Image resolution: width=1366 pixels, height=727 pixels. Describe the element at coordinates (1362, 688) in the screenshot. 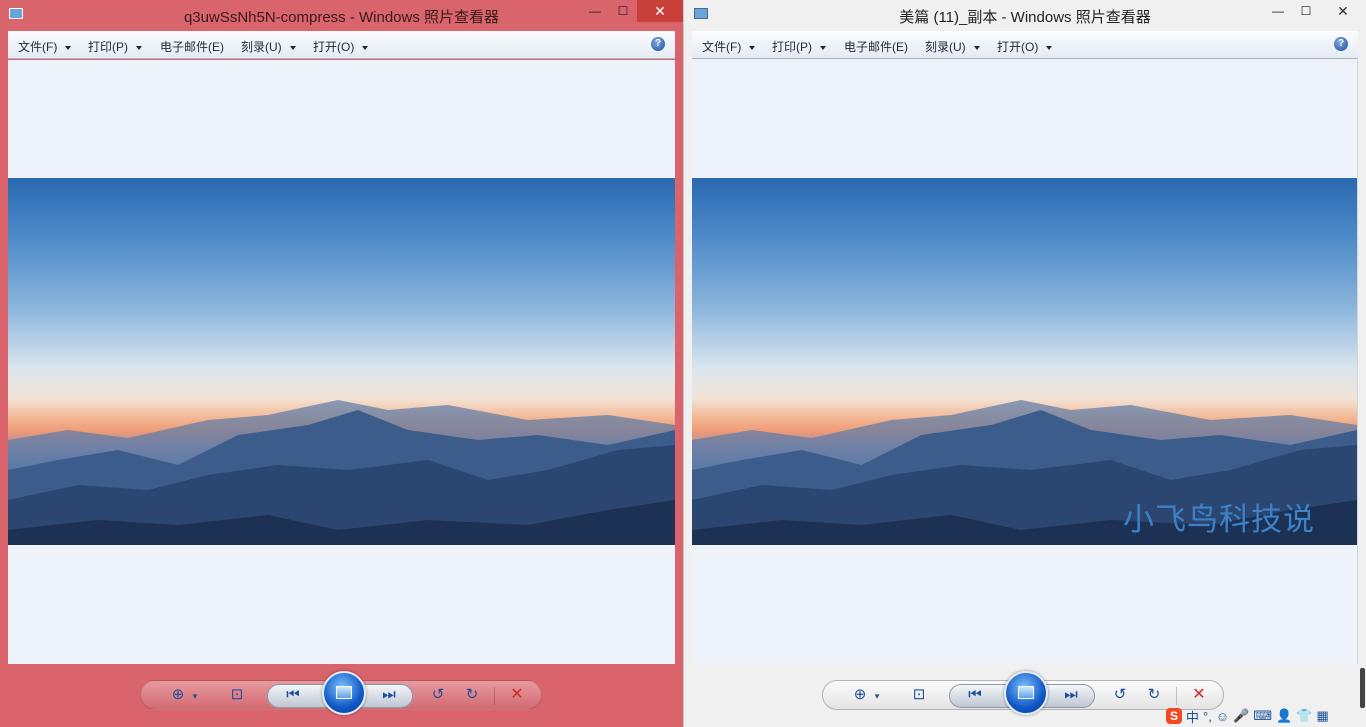

I see `scroll-handle` at that location.